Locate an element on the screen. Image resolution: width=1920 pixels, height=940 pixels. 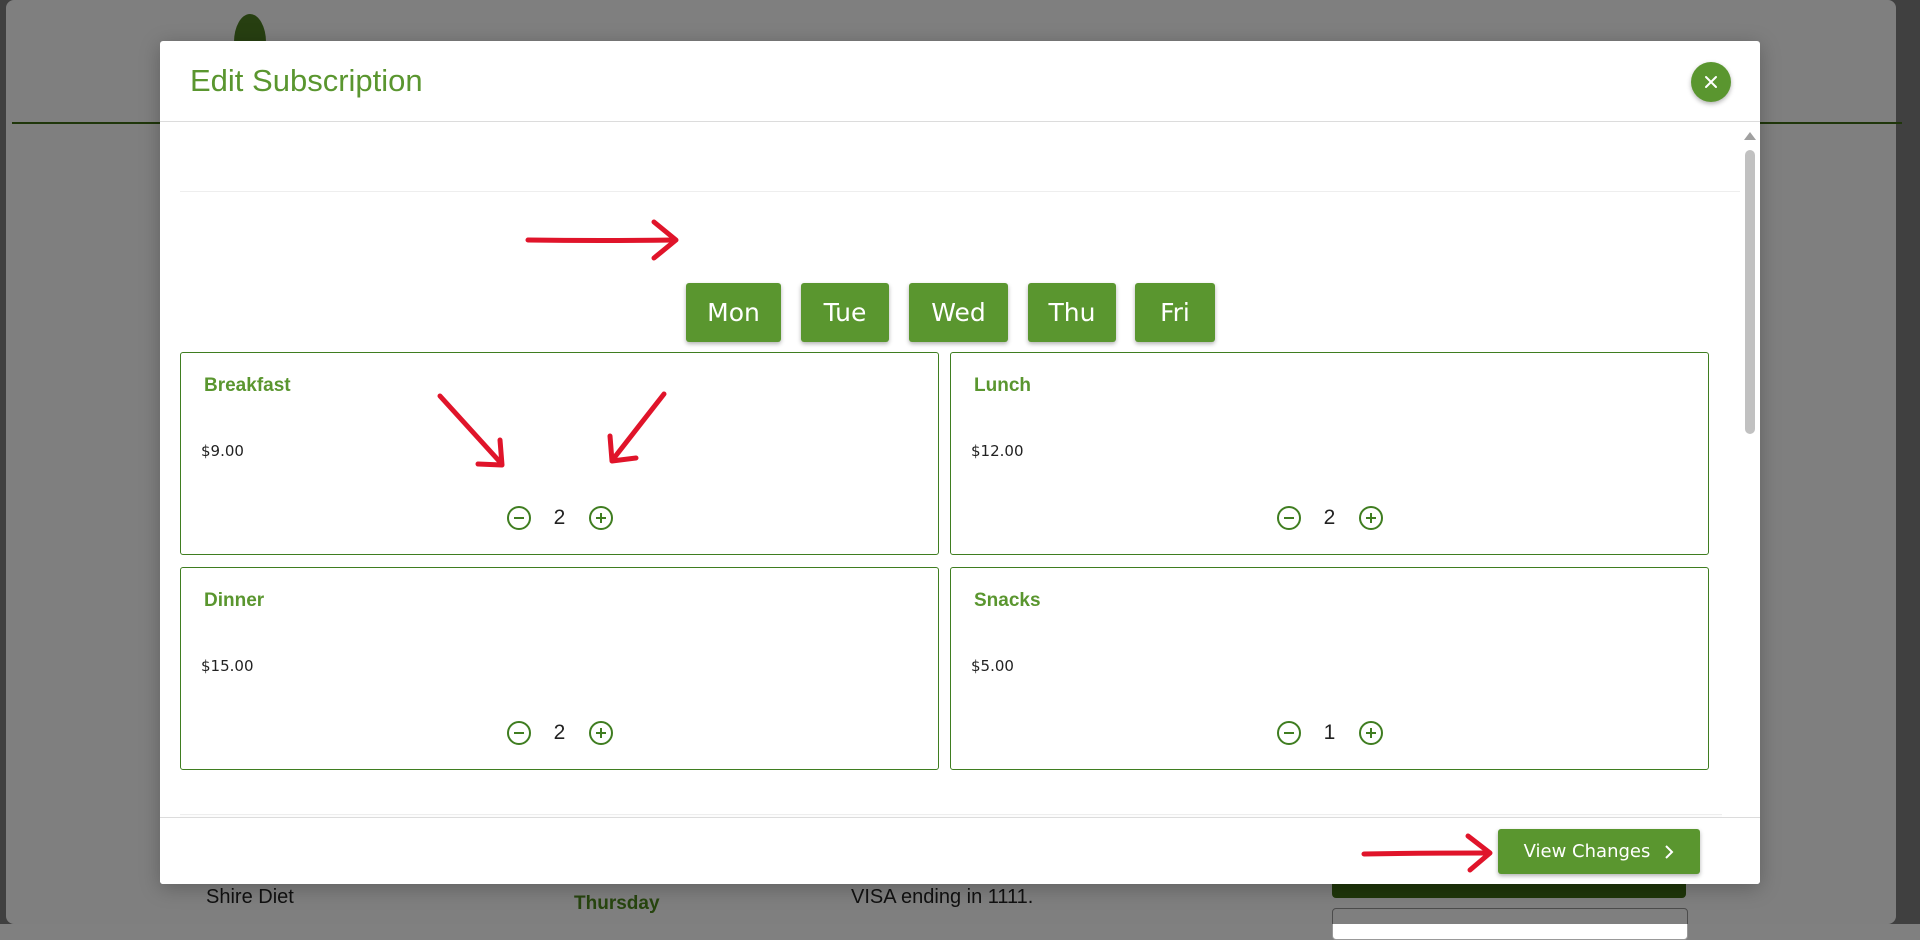
day-button-wed: Wed is located at coordinates (958, 312).